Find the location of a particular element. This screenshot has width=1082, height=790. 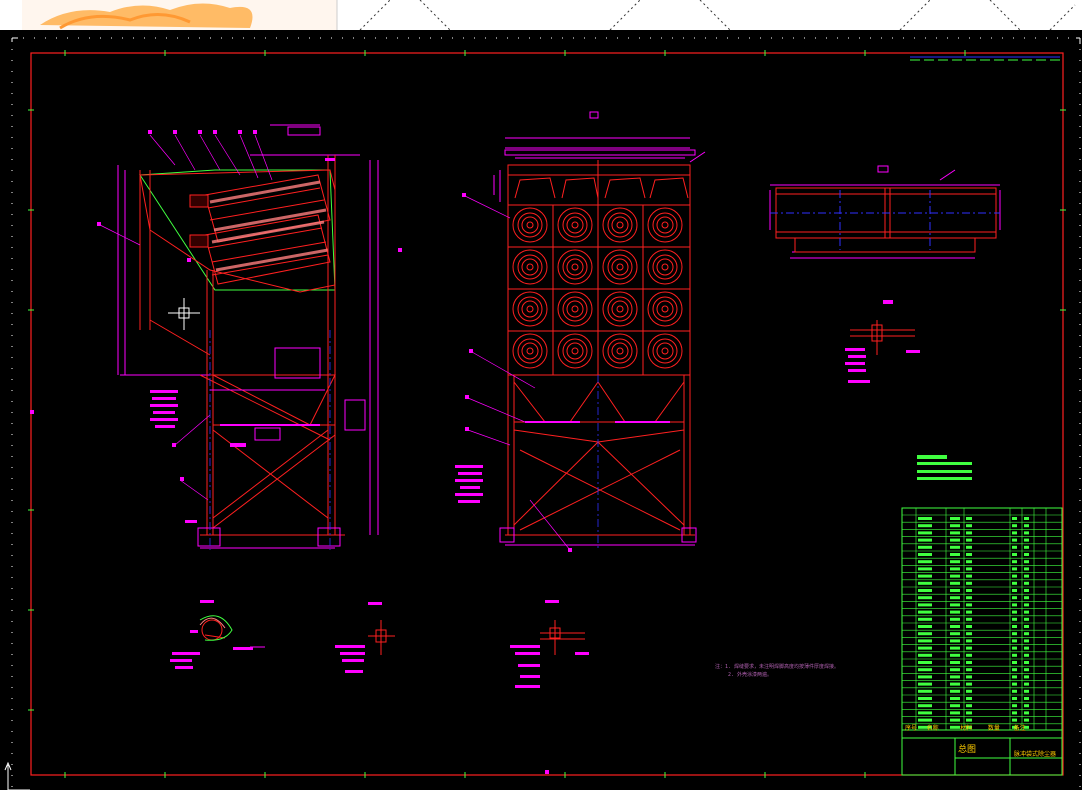

front-view is located at coordinates (580, 331).